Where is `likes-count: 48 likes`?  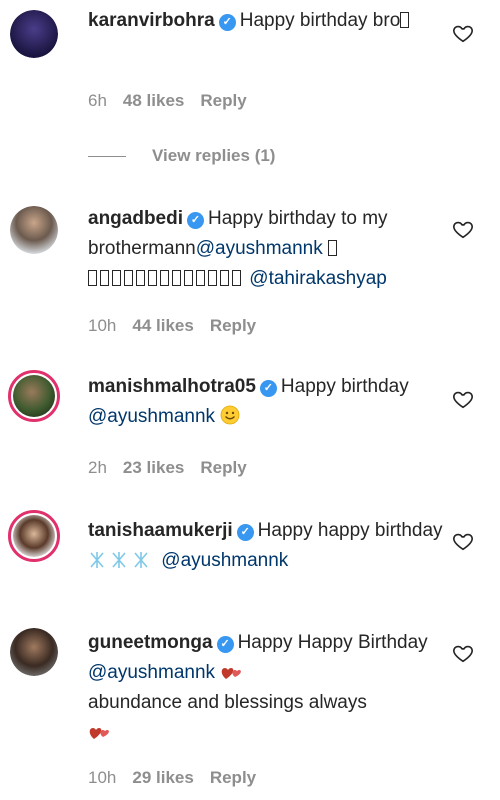 likes-count: 48 likes is located at coordinates (153, 100).